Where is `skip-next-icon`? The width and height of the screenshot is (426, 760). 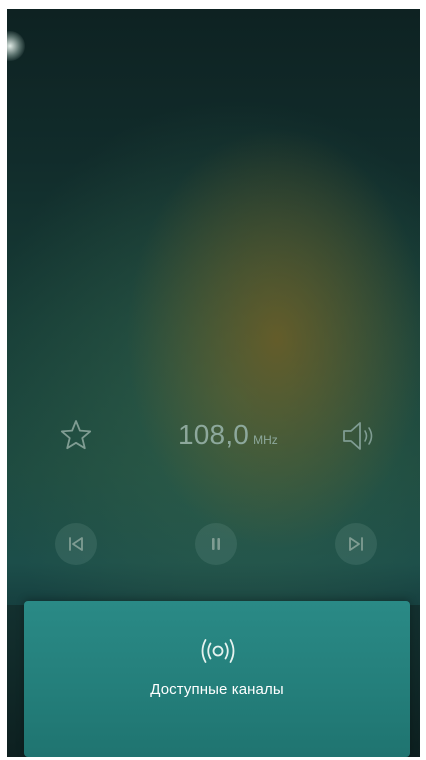
skip-next-icon is located at coordinates (356, 544).